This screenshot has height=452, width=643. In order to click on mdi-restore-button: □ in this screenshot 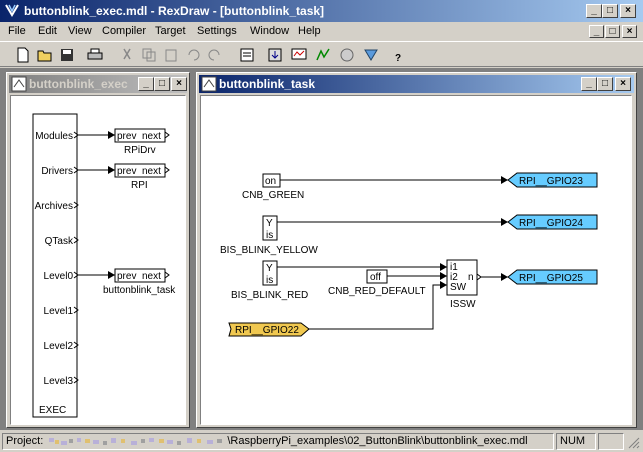, I will do `click(612, 31)`.